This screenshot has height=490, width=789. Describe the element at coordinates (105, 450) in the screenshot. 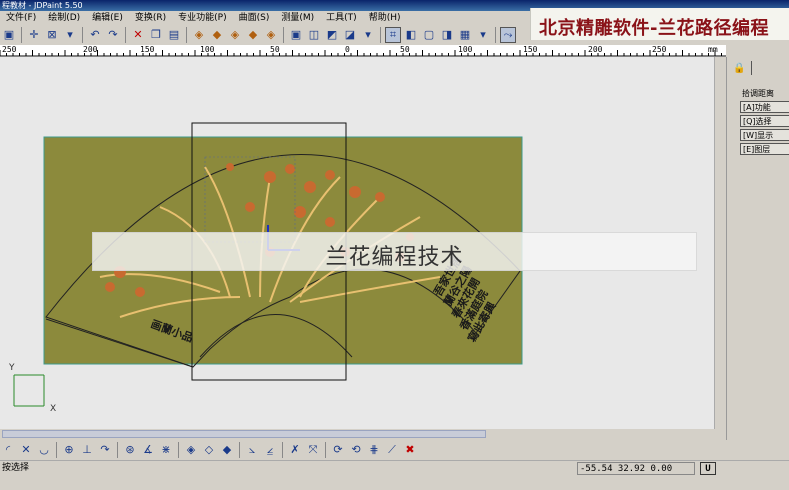

I see `curve-snap-icon: ↷` at that location.